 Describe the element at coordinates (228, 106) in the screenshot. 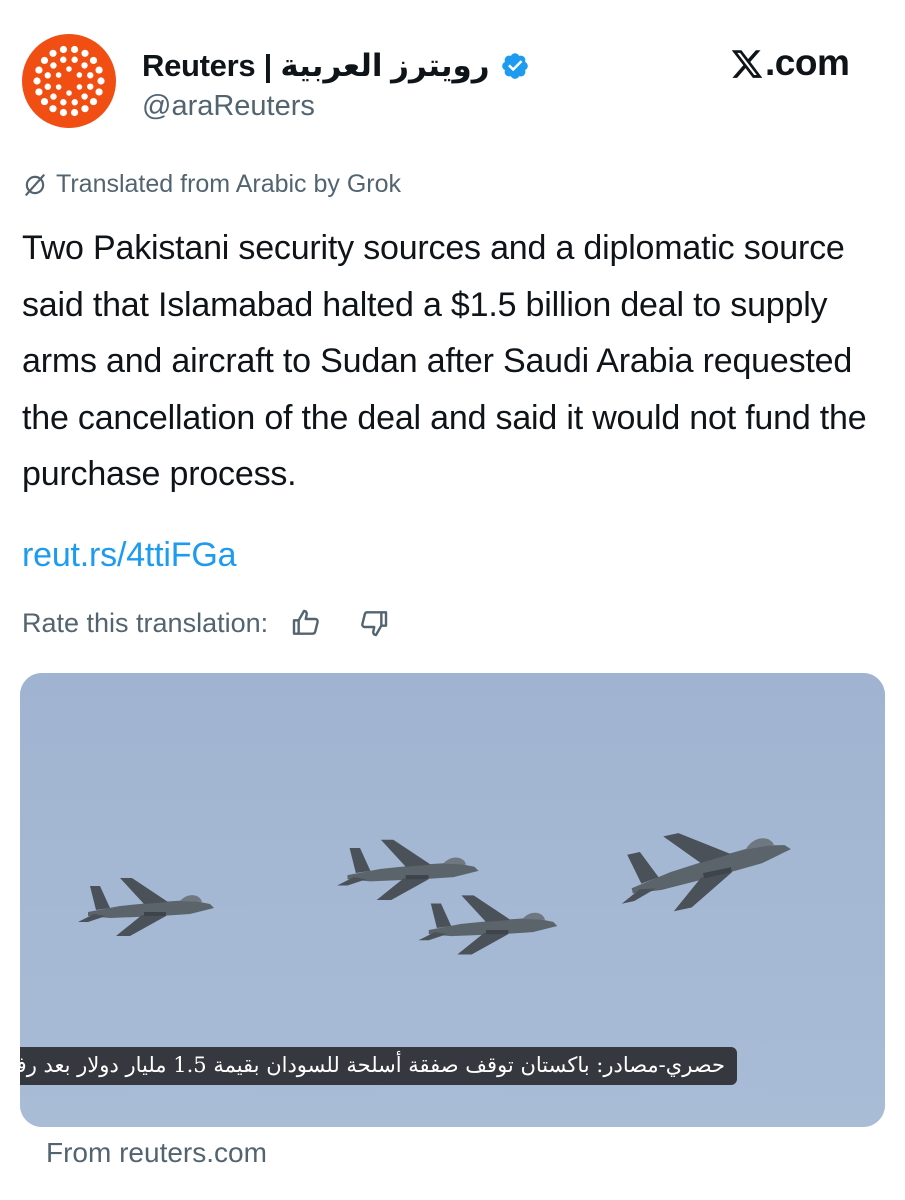

I see `author-handle: @araReuters` at that location.